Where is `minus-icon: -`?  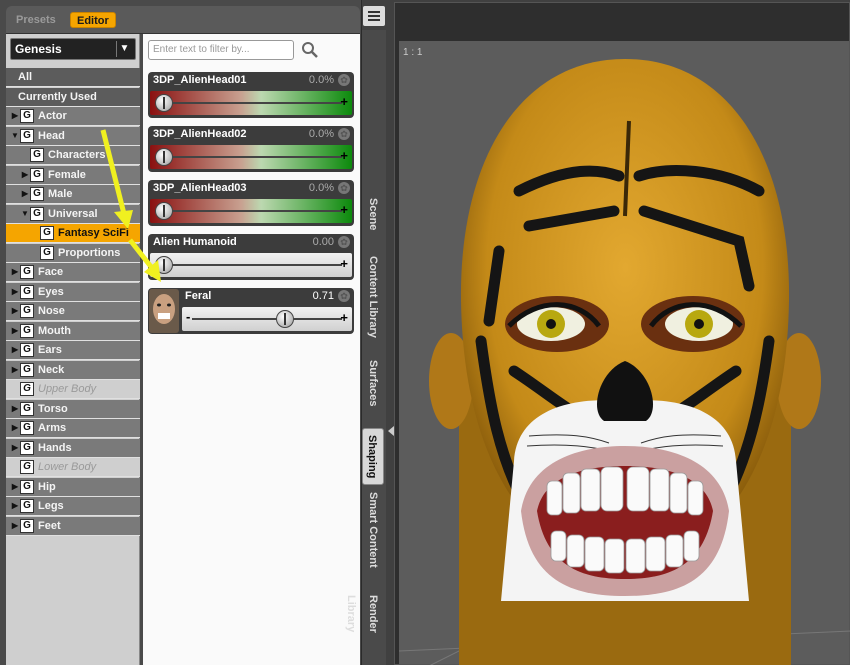 minus-icon: - is located at coordinates (188, 317).